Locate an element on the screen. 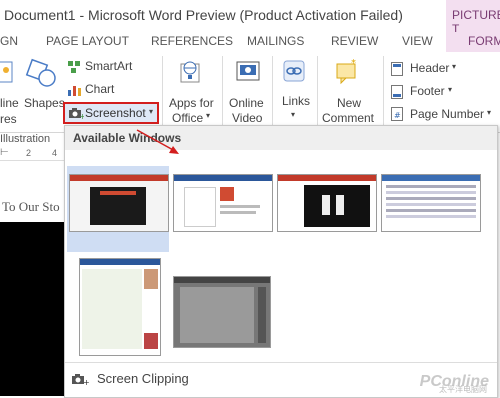 Image resolution: width=500 pixels, height=398 pixels. new-comment-icon: * is located at coordinates (347, 72).